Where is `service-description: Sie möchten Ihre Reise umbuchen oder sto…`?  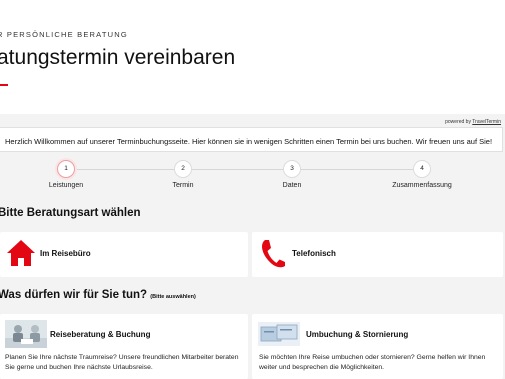
service-description: Sie möchten Ihre Reise umbuchen oder sto… is located at coordinates (372, 362).